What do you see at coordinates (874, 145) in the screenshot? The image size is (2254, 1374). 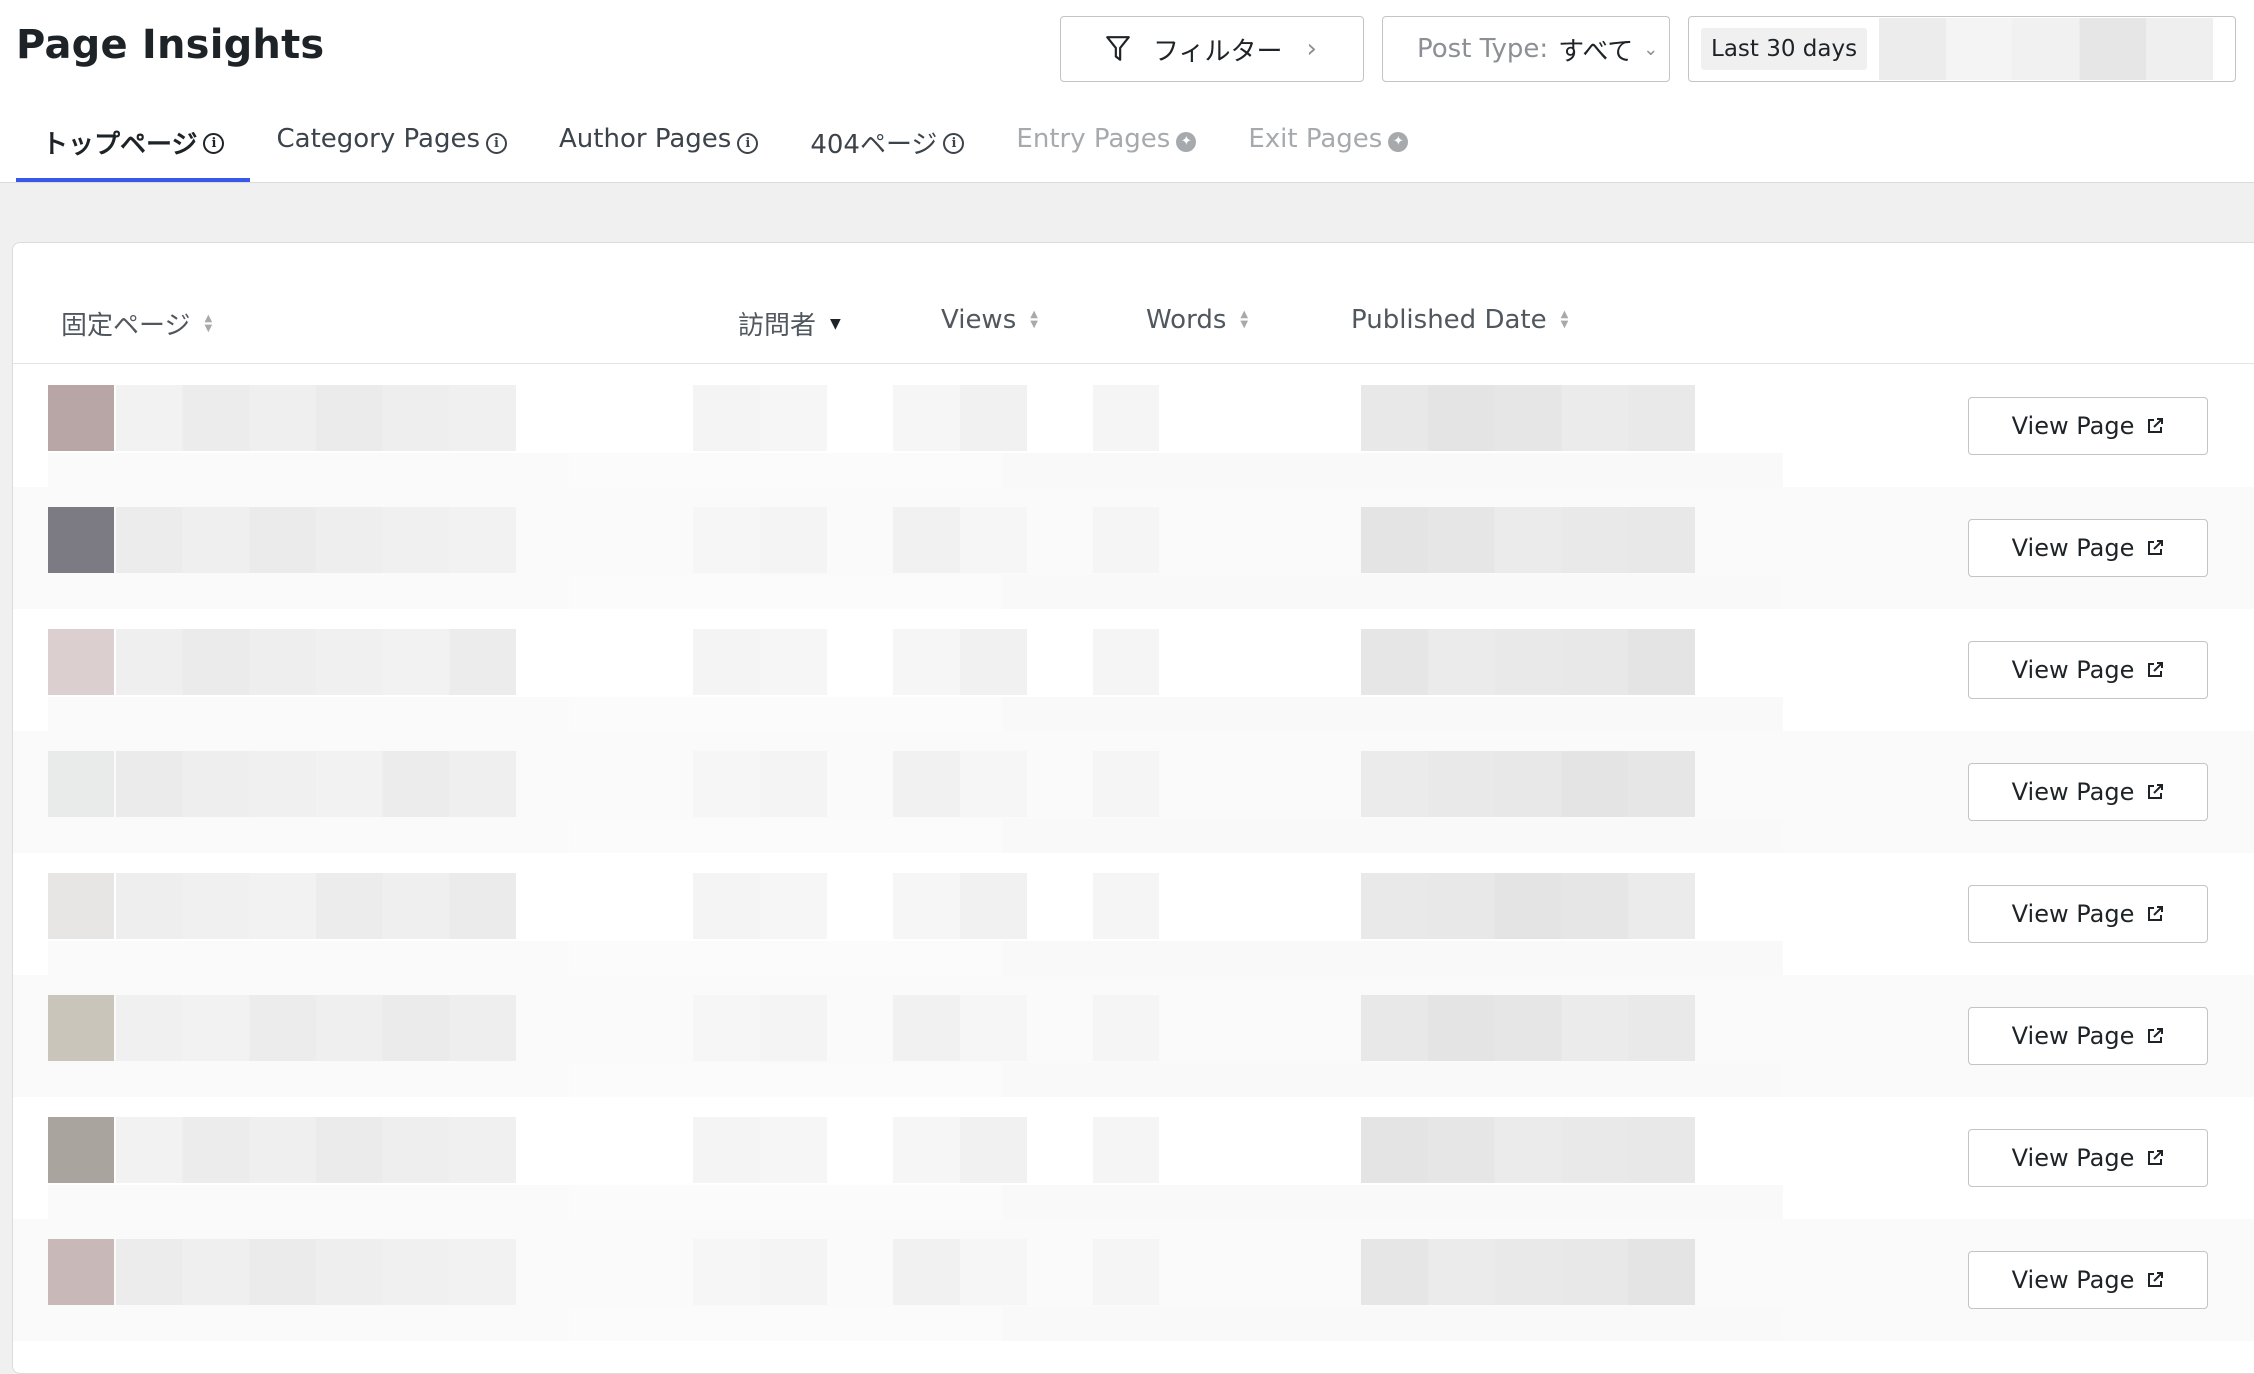 I see `tab-label: 404ページ` at bounding box center [874, 145].